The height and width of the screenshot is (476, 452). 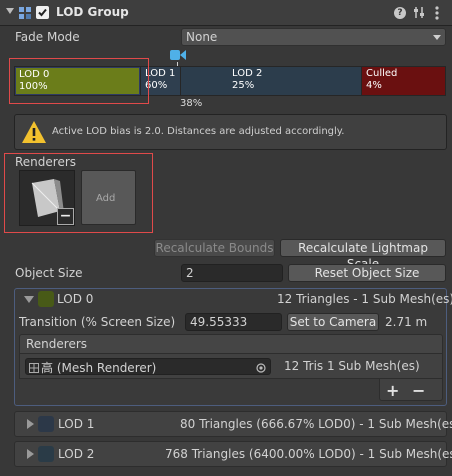 I want to click on remove-renderer-button: −, so click(x=65, y=216).